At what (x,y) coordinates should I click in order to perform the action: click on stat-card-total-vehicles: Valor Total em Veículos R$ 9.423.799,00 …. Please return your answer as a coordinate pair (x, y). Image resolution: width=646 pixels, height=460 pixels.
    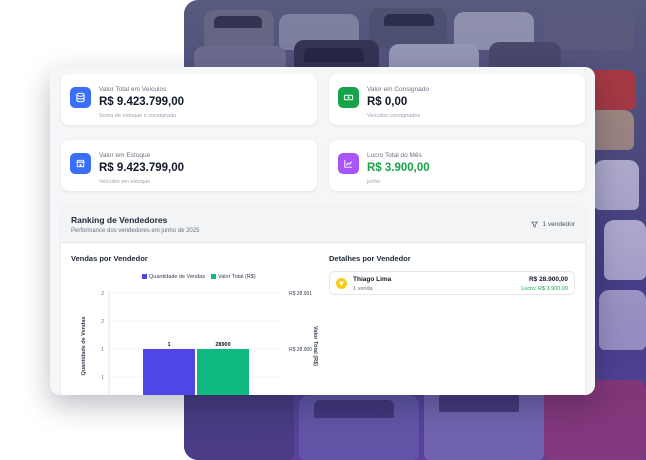
    Looking at the image, I should click on (189, 99).